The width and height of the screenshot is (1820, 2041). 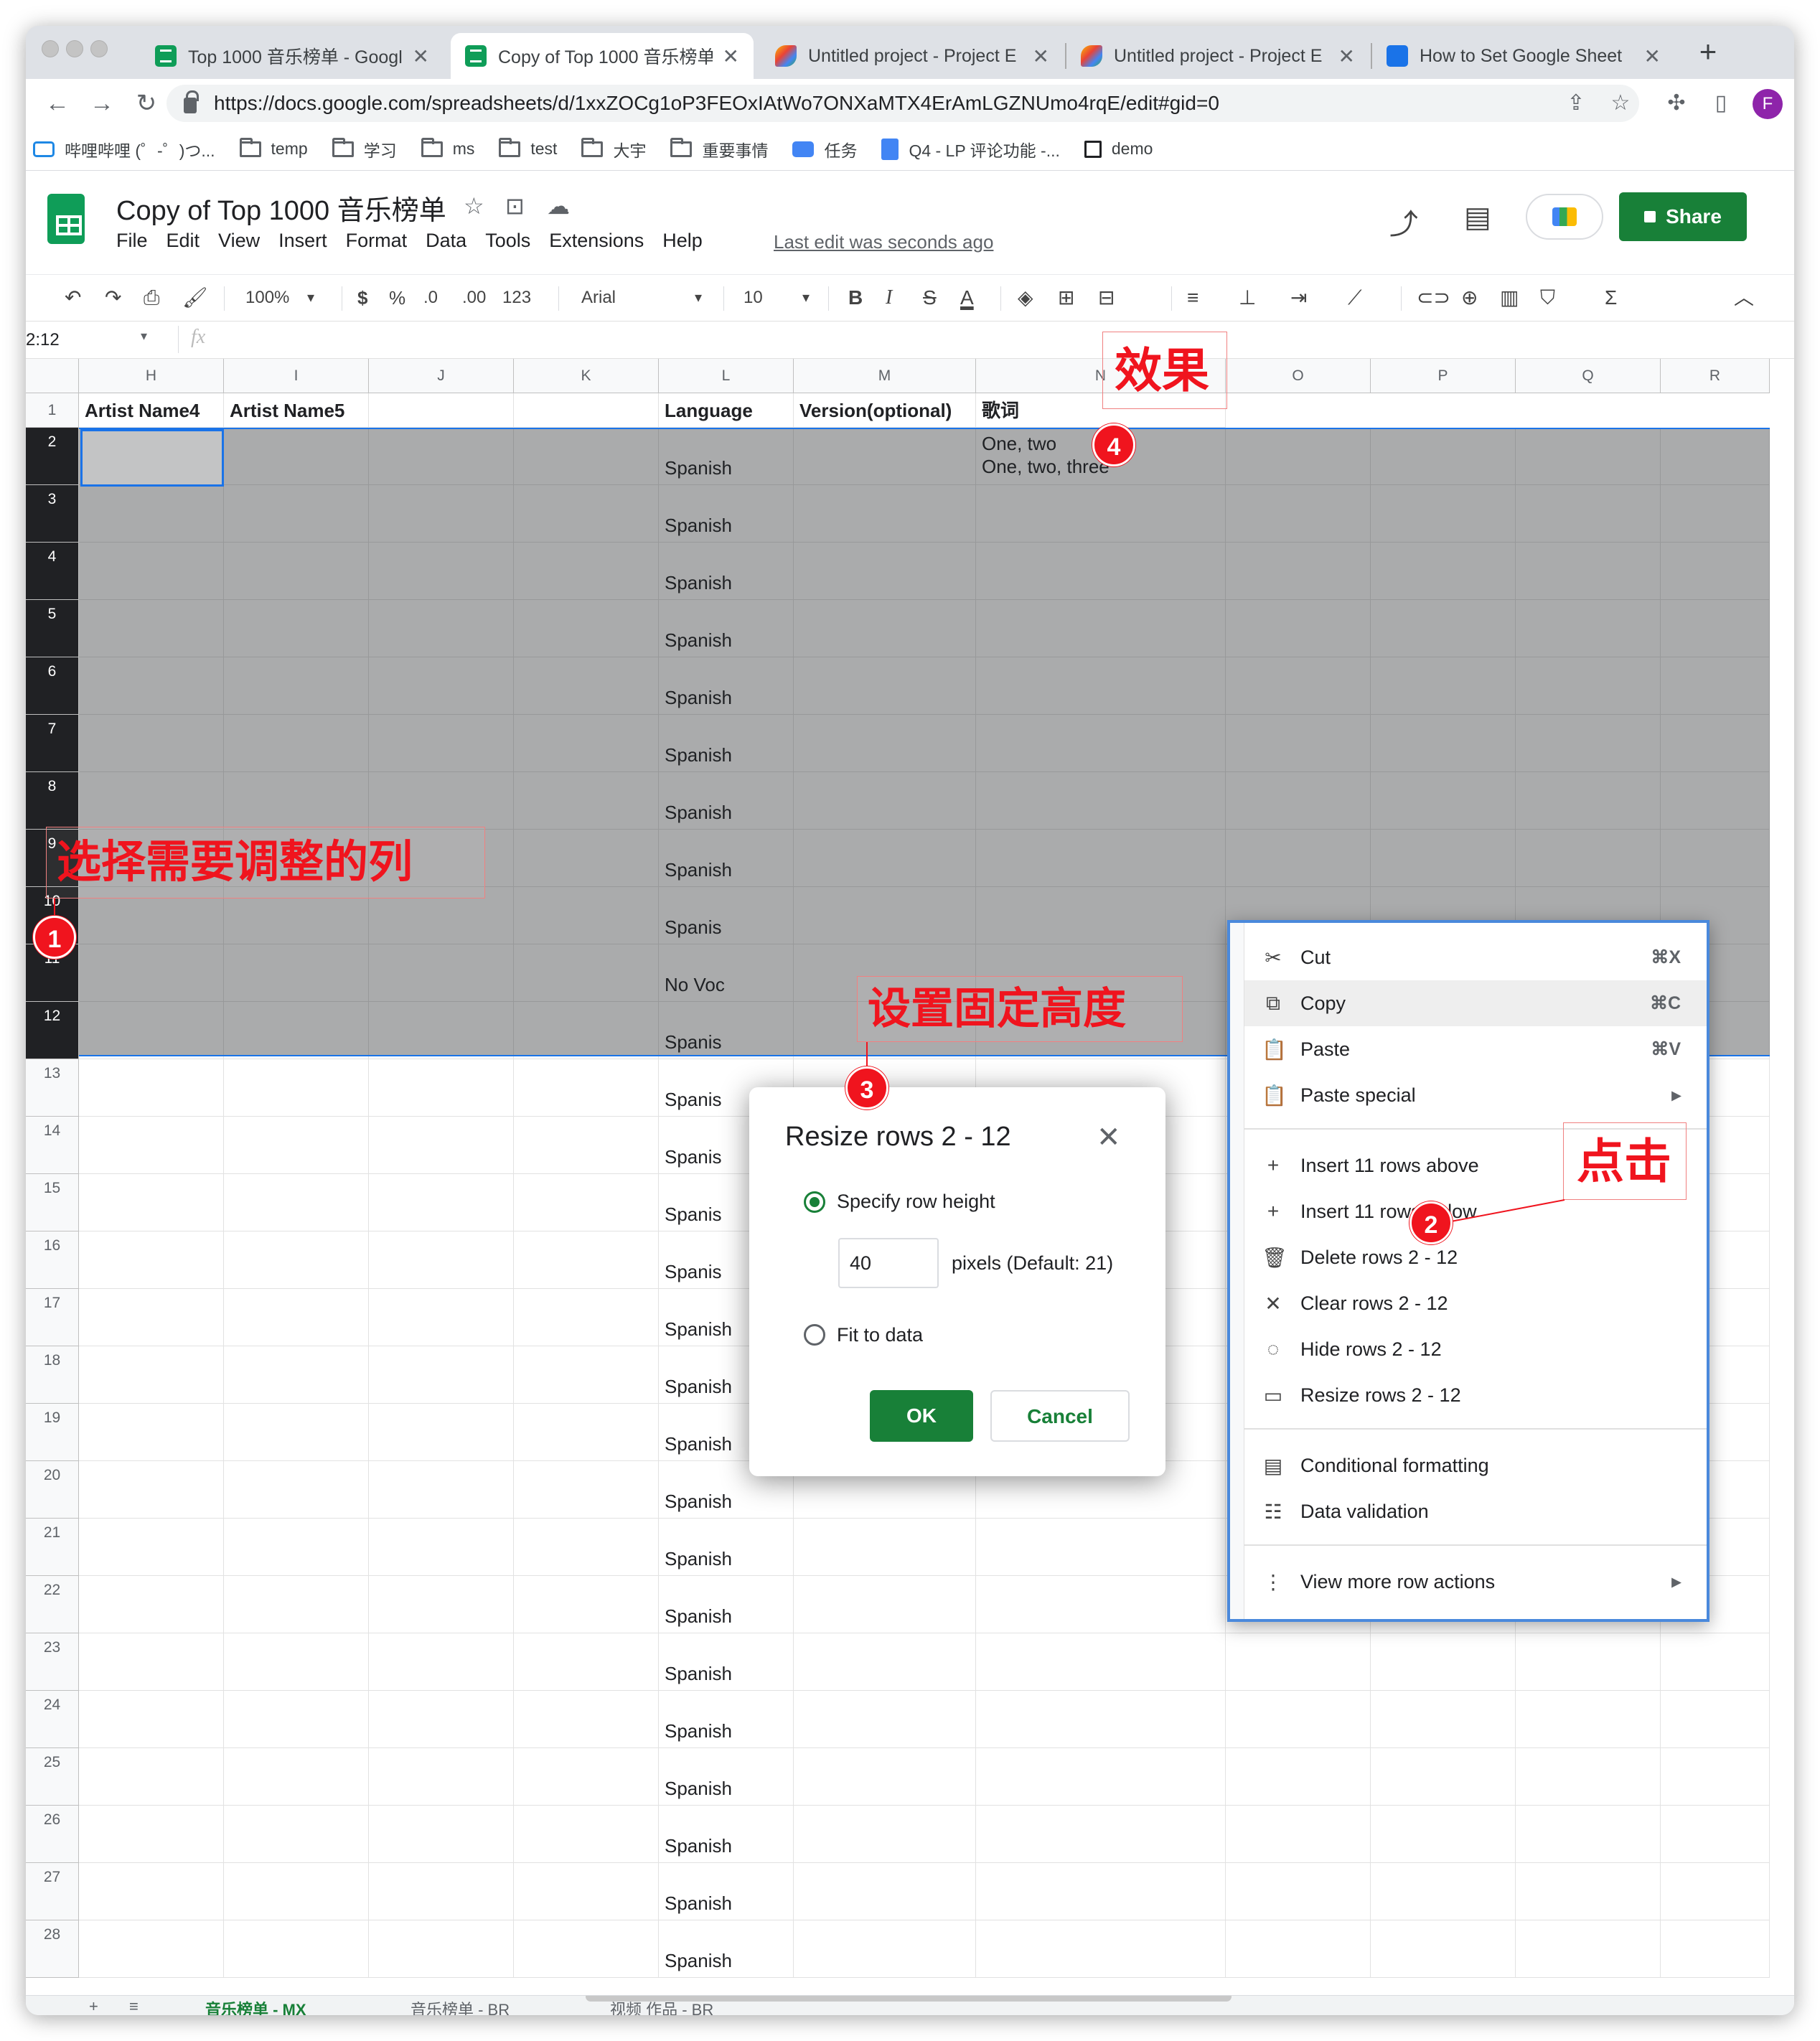 What do you see at coordinates (1507, 1210) in the screenshot?
I see `annotation-leader-line` at bounding box center [1507, 1210].